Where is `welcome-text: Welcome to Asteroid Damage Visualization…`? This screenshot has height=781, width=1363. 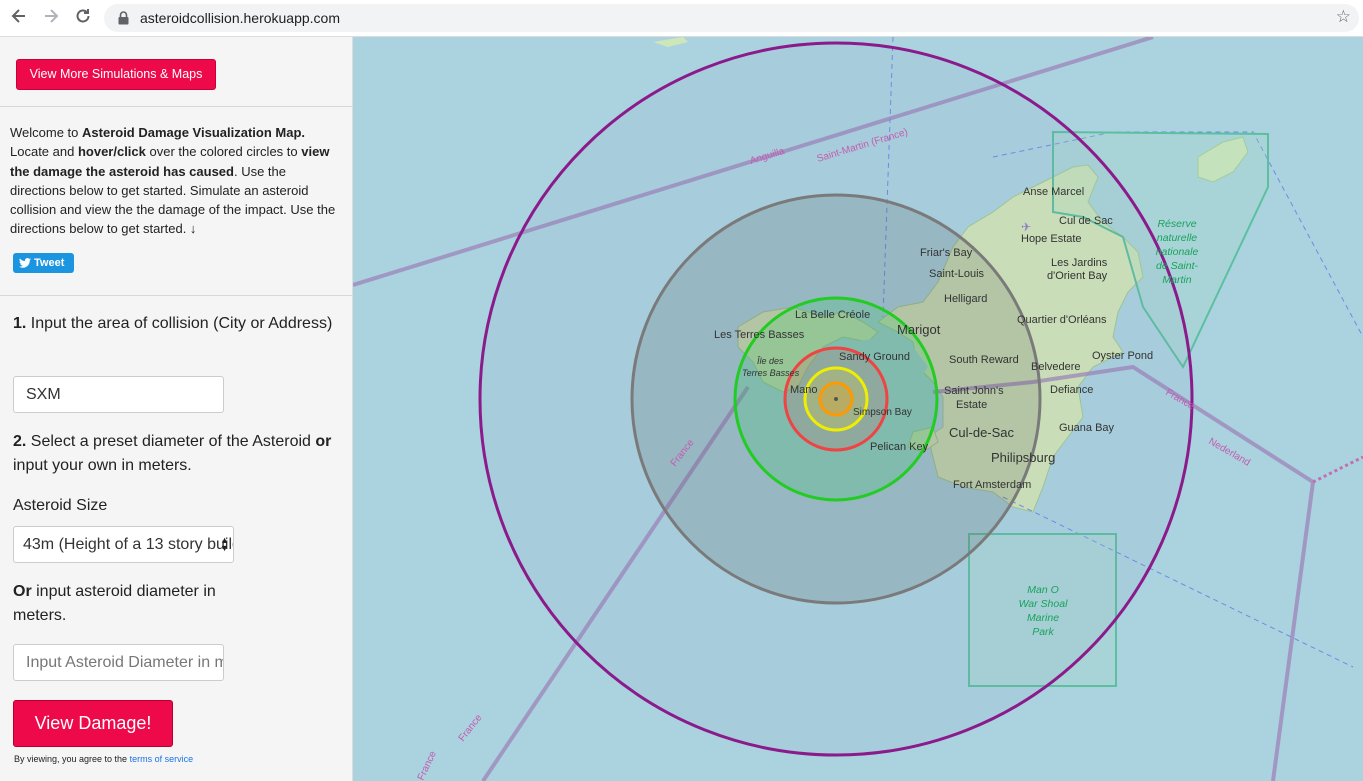
welcome-text: Welcome to Asteroid Damage Visualization… is located at coordinates (173, 181).